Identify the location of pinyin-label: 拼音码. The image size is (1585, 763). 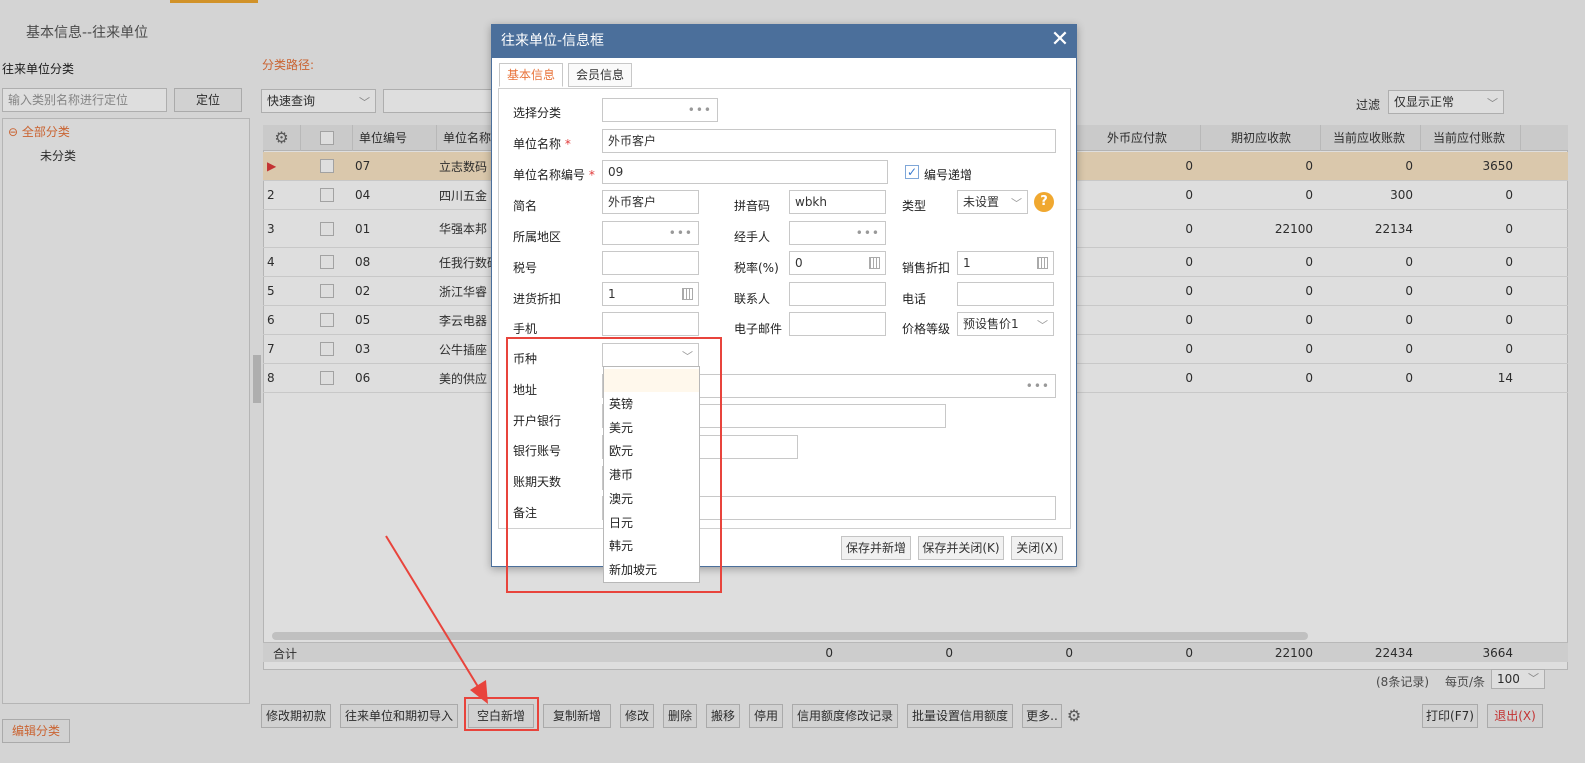
(752, 206).